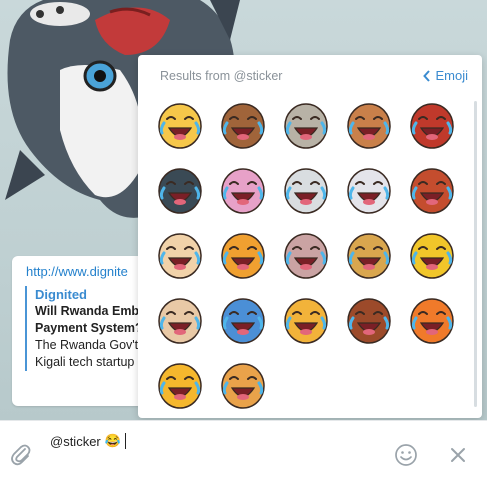  I want to click on sticker-duck-laughing, so click(432, 255).